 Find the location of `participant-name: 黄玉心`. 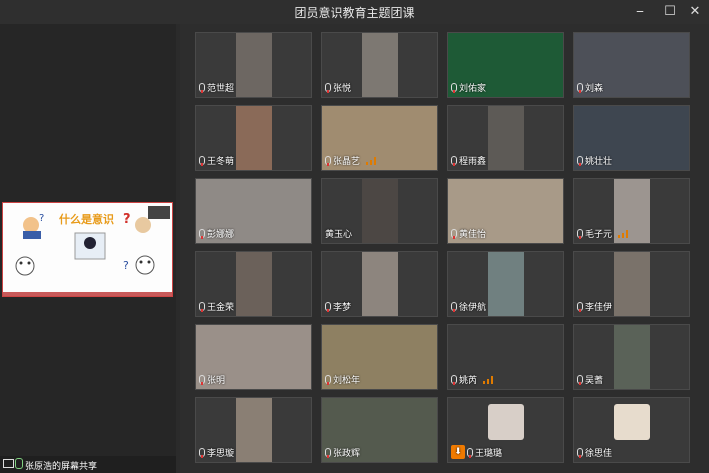

participant-name: 黄玉心 is located at coordinates (339, 235).